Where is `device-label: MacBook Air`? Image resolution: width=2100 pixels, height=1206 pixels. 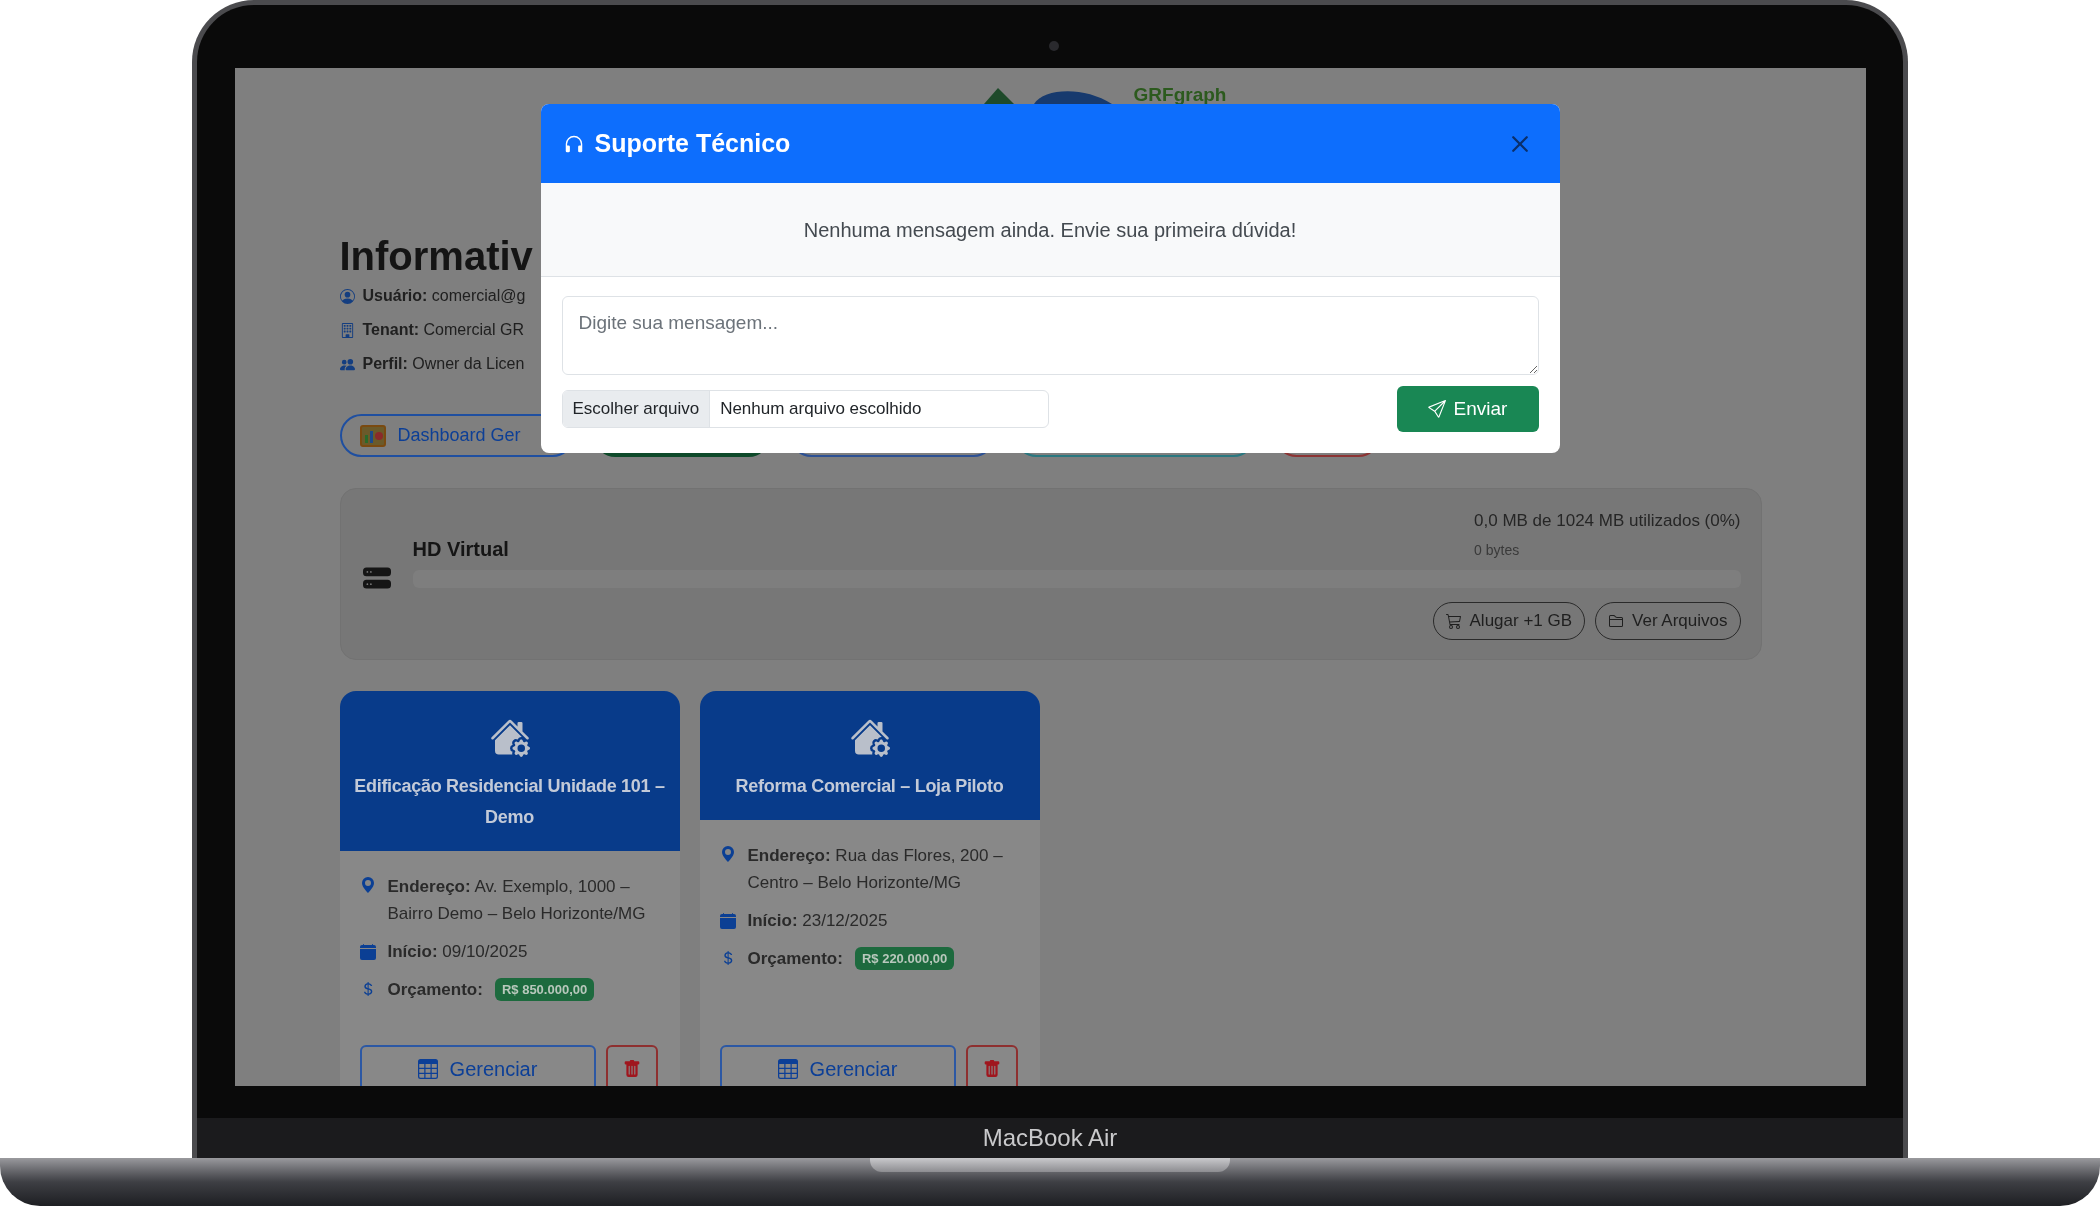
device-label: MacBook Air is located at coordinates (1050, 1138).